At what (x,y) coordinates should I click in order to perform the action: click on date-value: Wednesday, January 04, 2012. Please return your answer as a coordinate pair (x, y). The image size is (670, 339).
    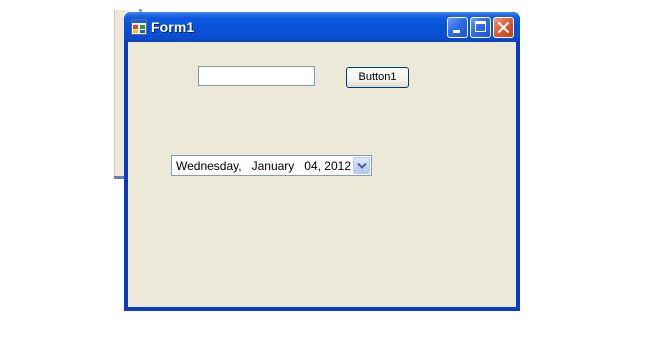
    Looking at the image, I should click on (264, 166).